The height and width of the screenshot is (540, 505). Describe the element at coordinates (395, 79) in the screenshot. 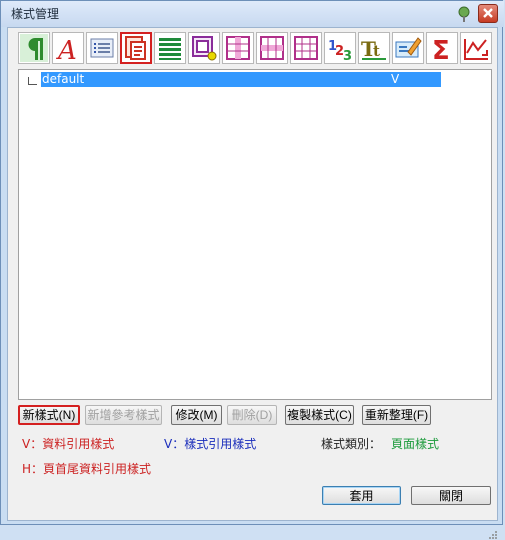

I see `tree-item-flag: V` at that location.